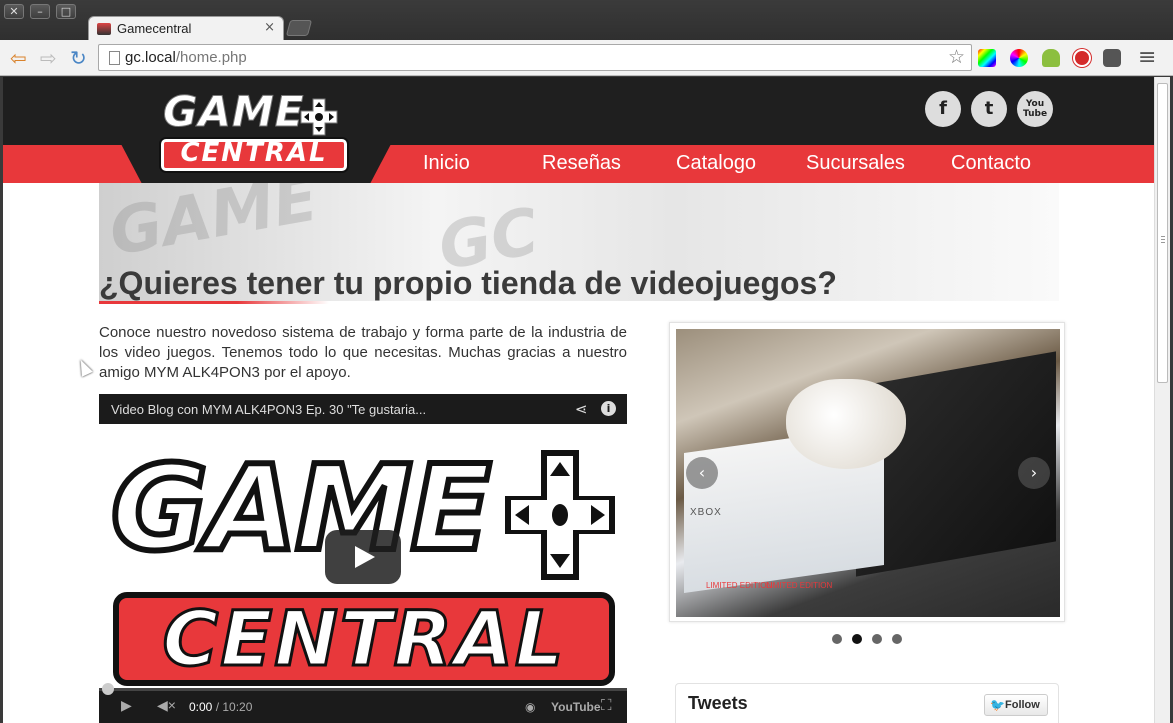 This screenshot has height=723, width=1173. Describe the element at coordinates (299, 28) in the screenshot. I see `new-tab-button` at that location.